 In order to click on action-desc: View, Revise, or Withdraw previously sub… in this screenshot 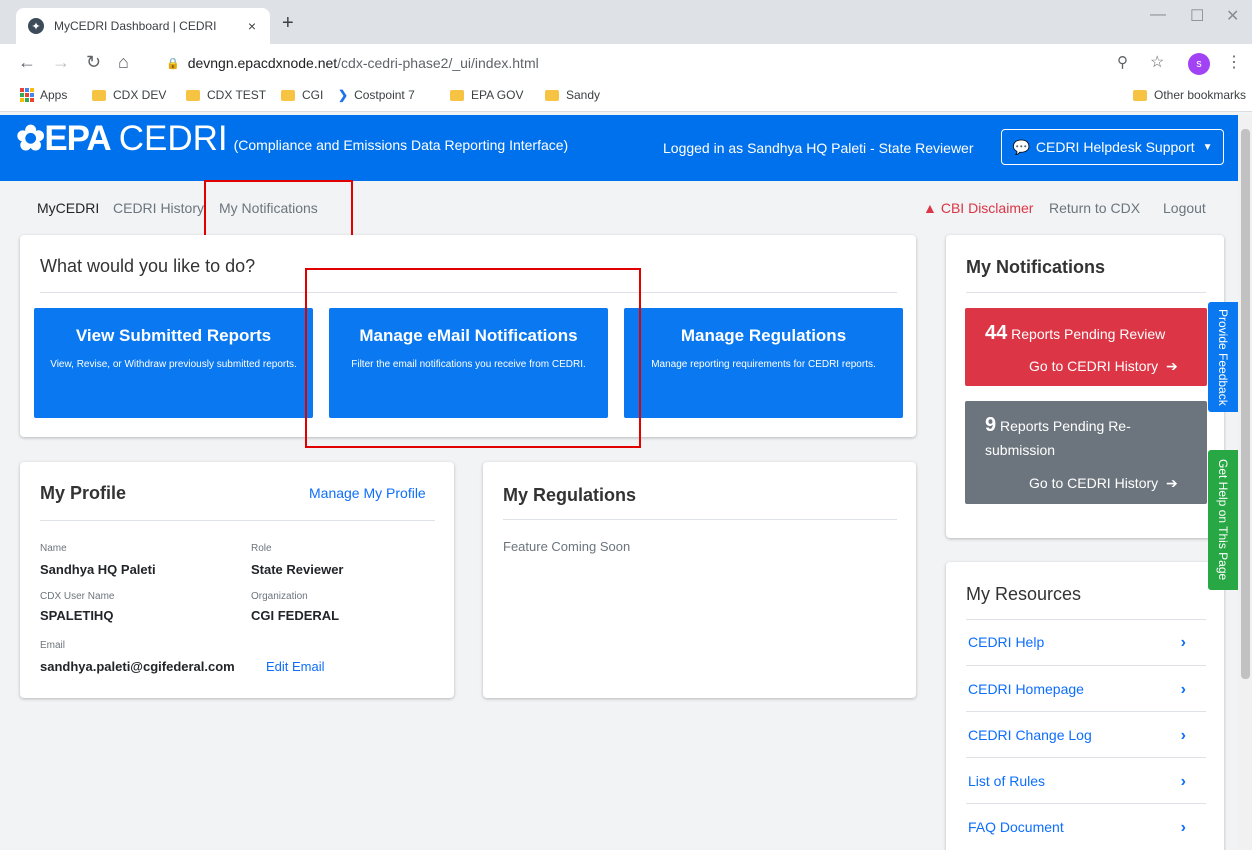, I will do `click(173, 364)`.